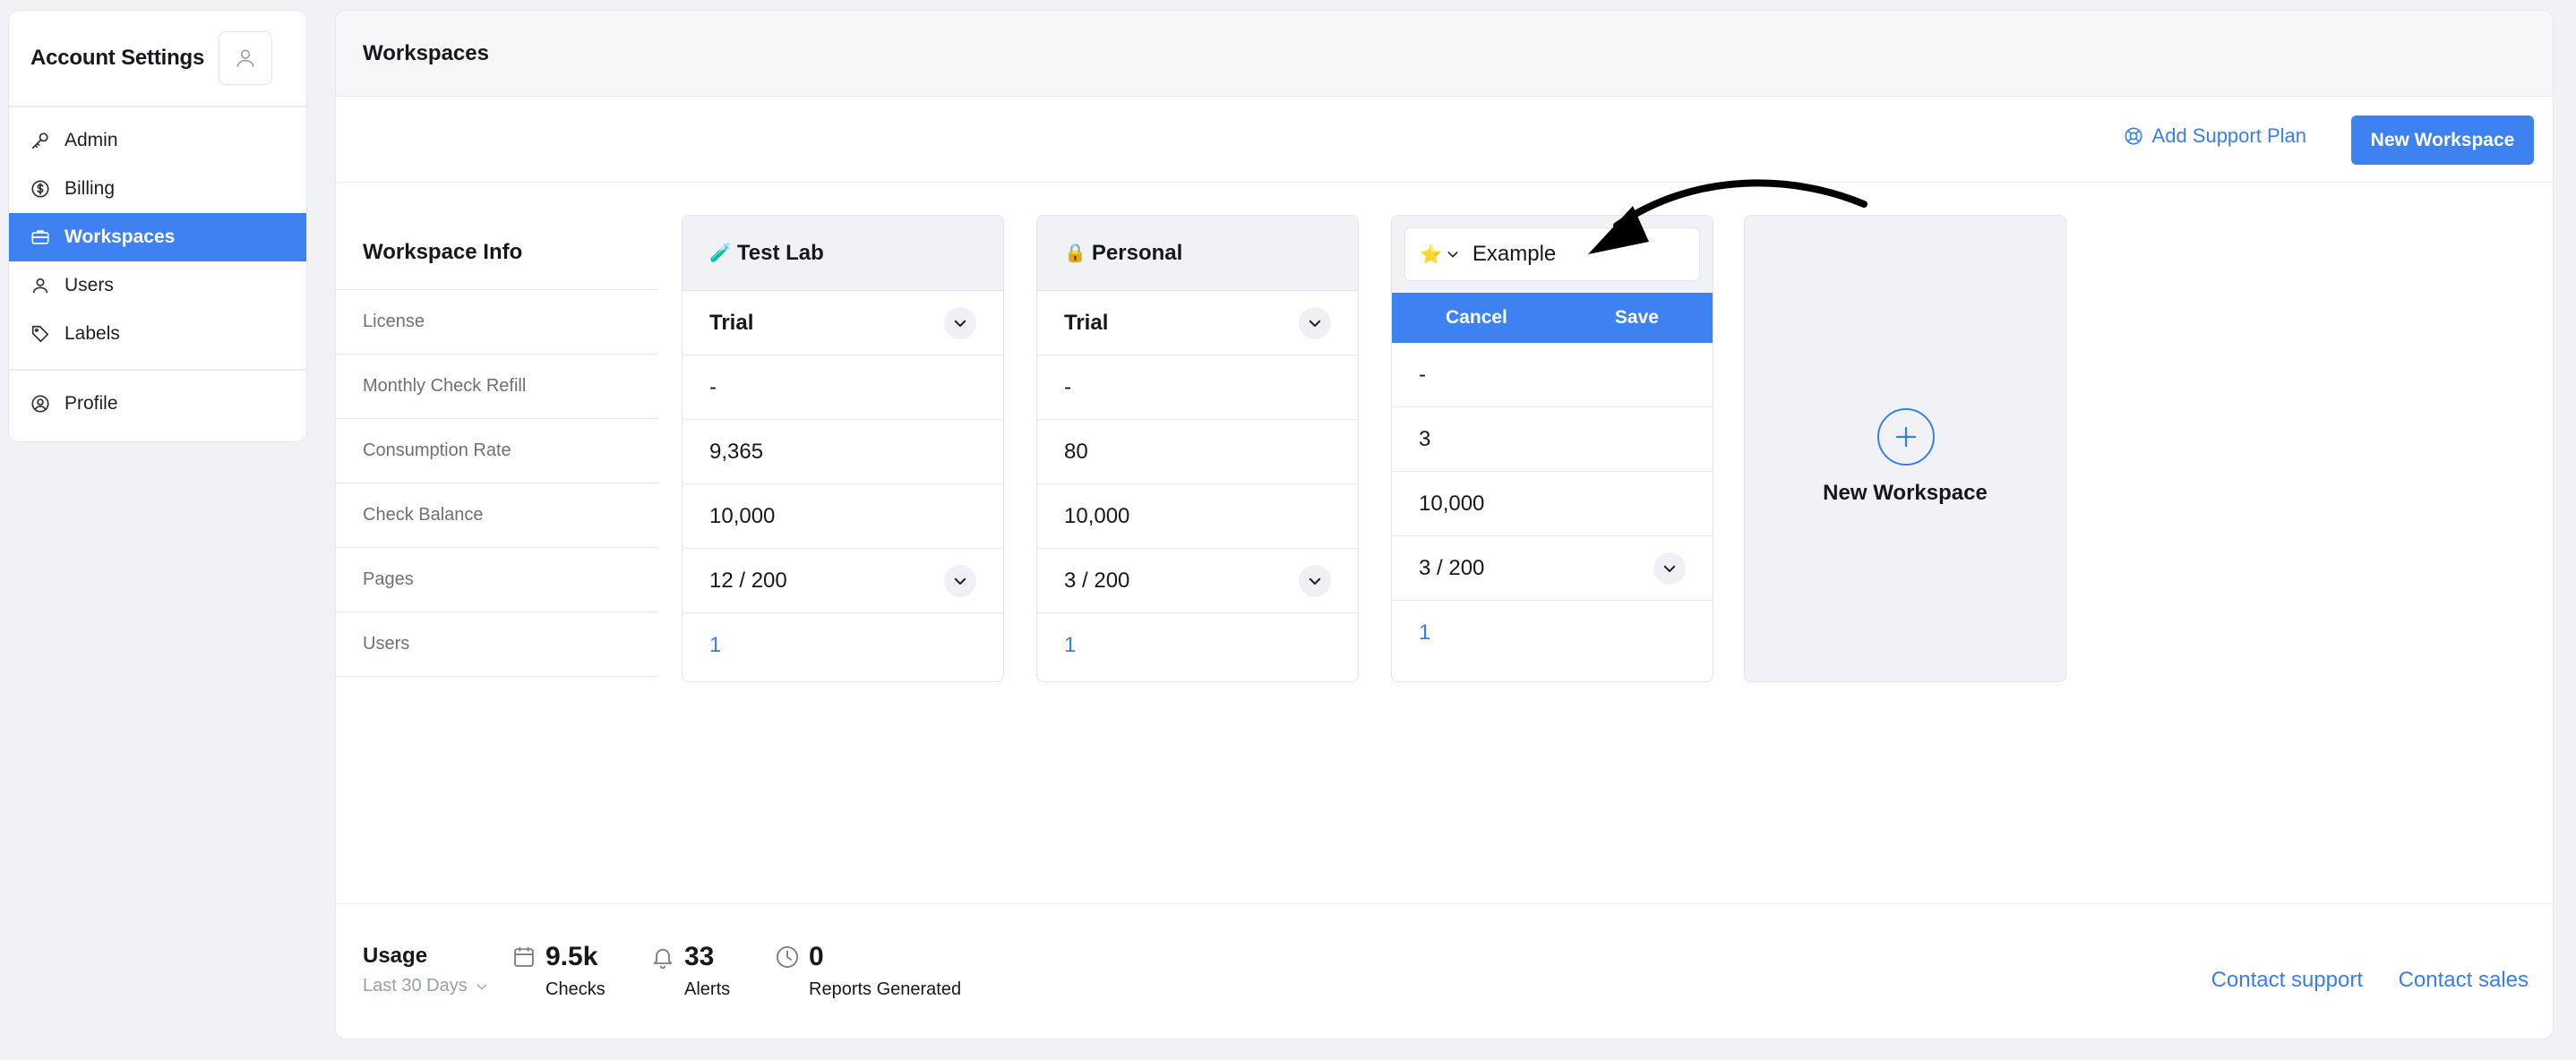  What do you see at coordinates (40, 404) in the screenshot?
I see `user-circle-icon` at bounding box center [40, 404].